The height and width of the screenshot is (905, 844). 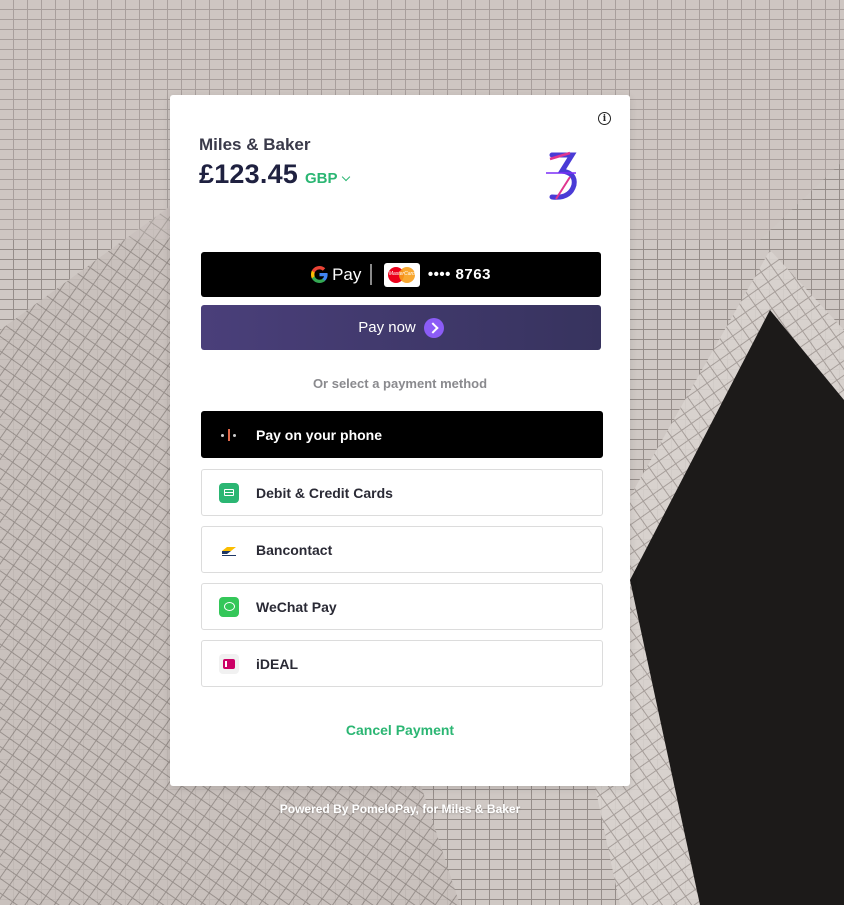 I want to click on card-brand-label: MasterCard, so click(x=401, y=273).